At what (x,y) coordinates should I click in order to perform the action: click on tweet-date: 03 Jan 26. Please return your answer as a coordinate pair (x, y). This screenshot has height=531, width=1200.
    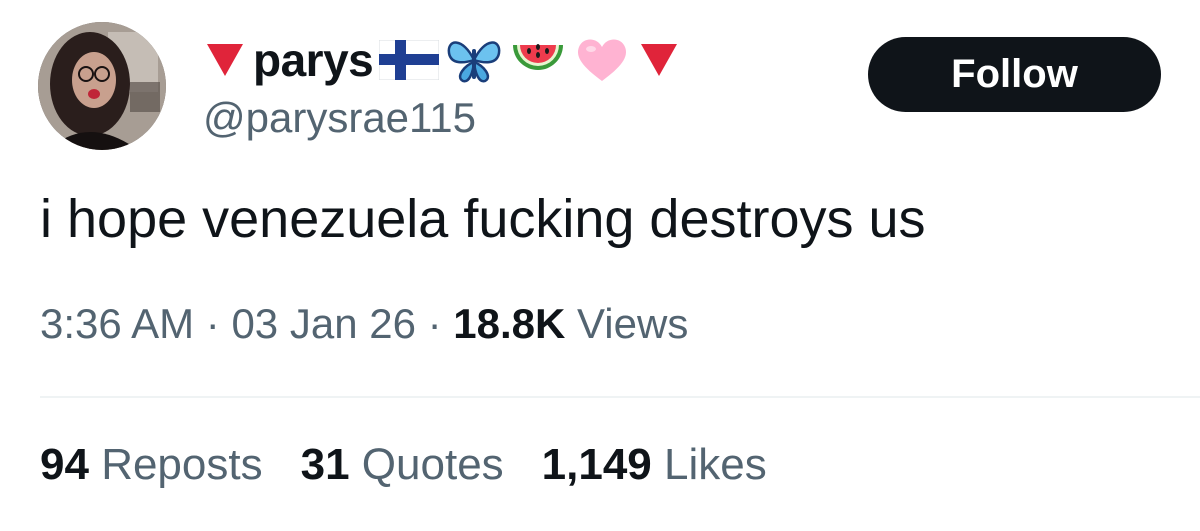
    Looking at the image, I should click on (323, 323).